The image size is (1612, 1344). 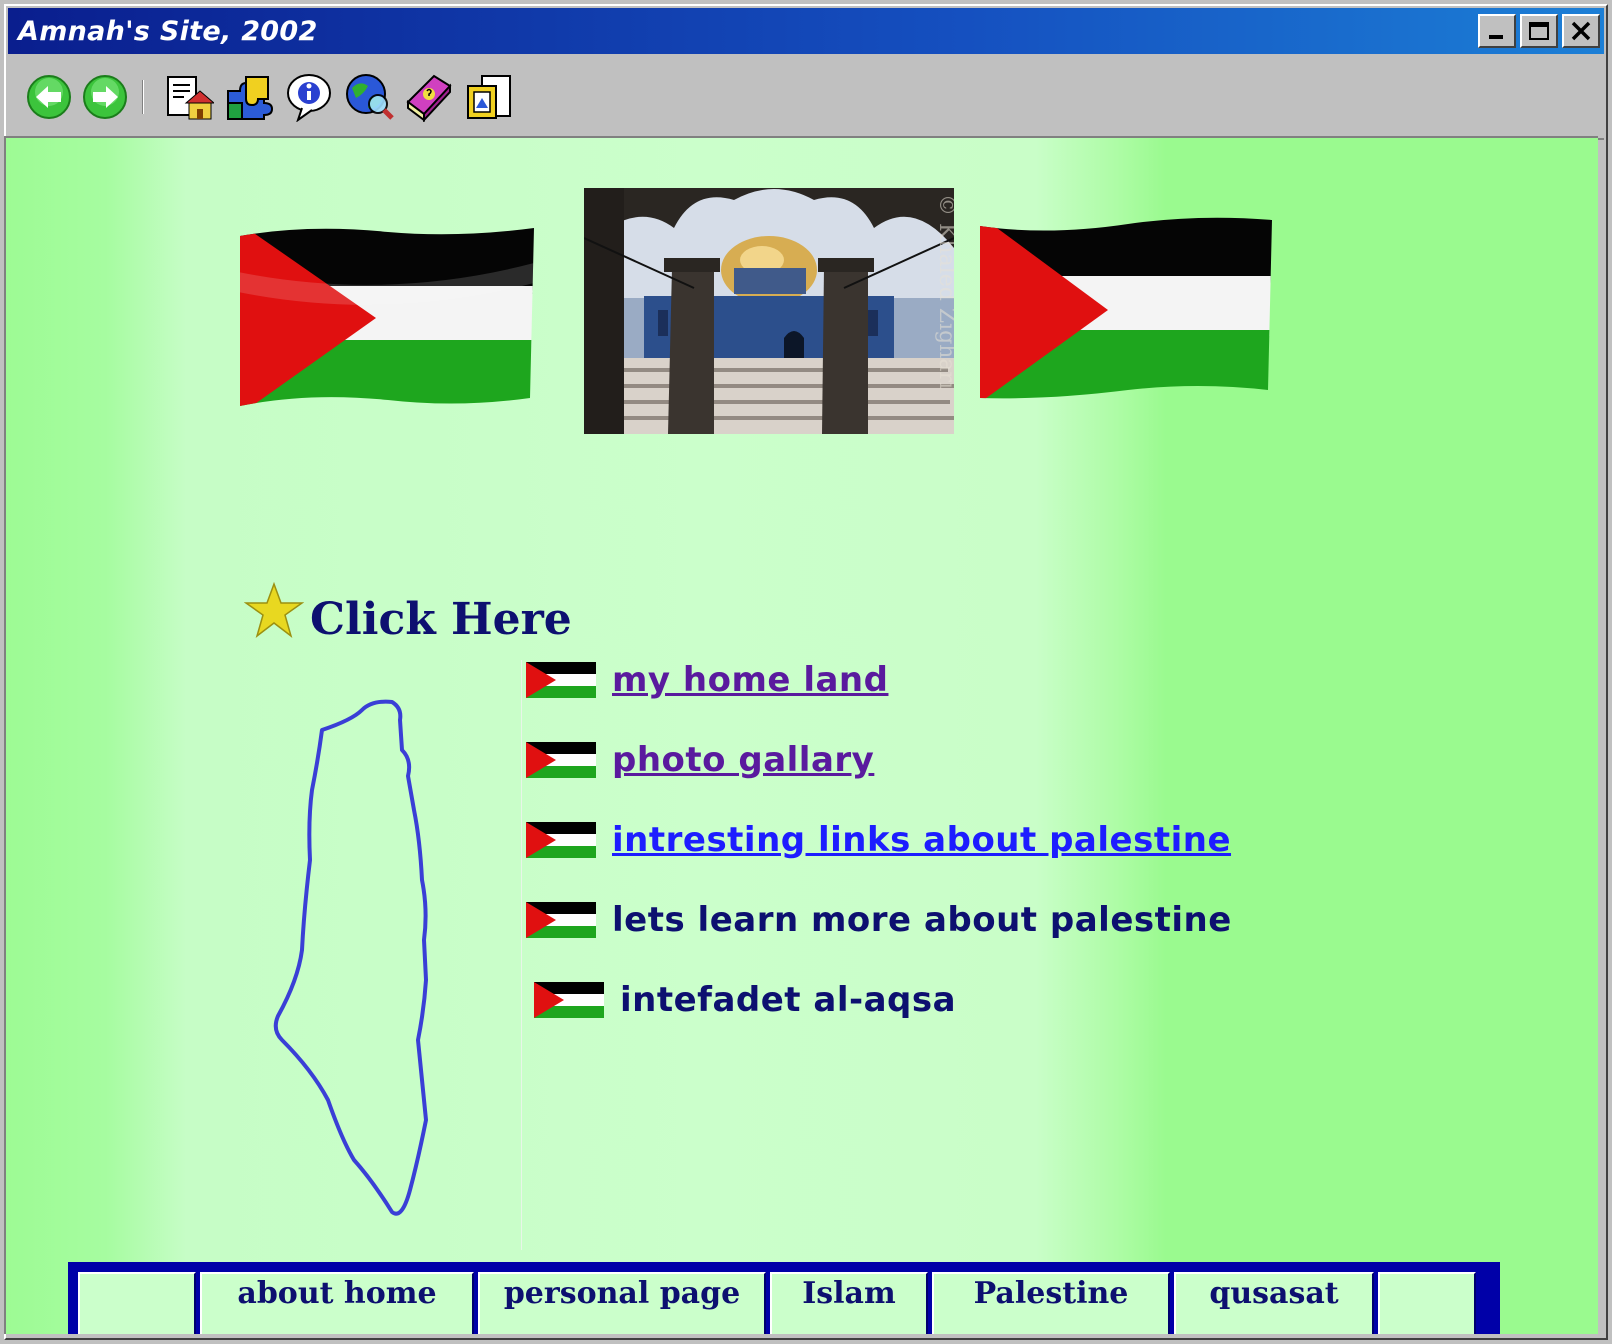 I want to click on maximize-icon, so click(x=1539, y=31).